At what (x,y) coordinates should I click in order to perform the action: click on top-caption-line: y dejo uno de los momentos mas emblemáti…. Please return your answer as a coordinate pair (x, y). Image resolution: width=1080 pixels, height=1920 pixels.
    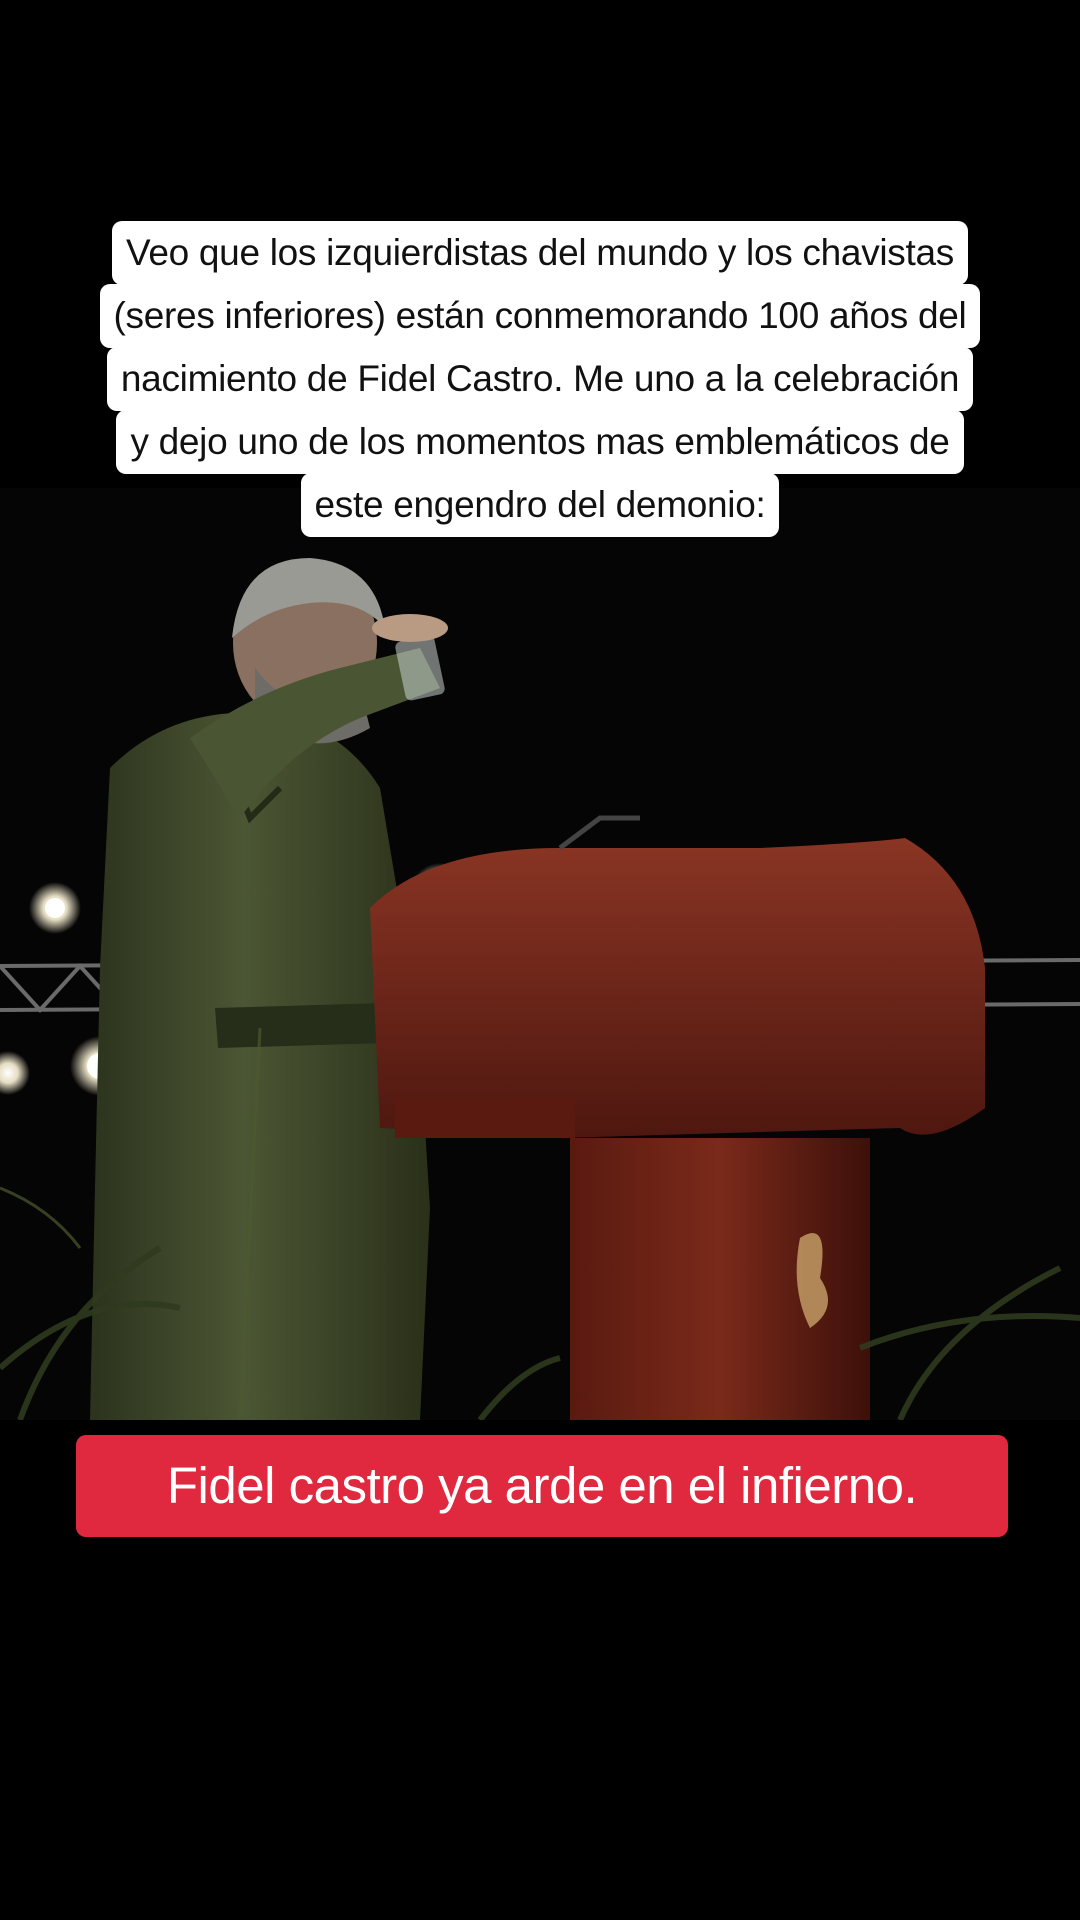
    Looking at the image, I should click on (540, 442).